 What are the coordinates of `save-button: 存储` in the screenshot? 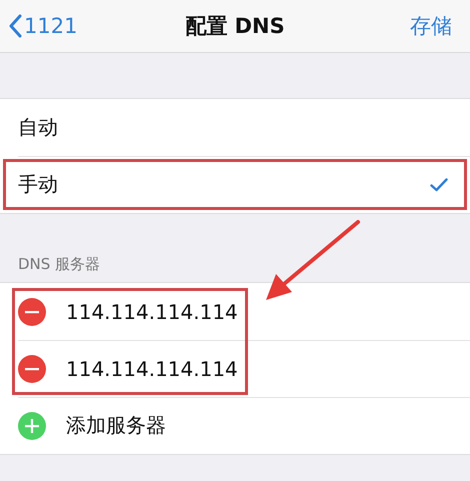 It's located at (431, 26).